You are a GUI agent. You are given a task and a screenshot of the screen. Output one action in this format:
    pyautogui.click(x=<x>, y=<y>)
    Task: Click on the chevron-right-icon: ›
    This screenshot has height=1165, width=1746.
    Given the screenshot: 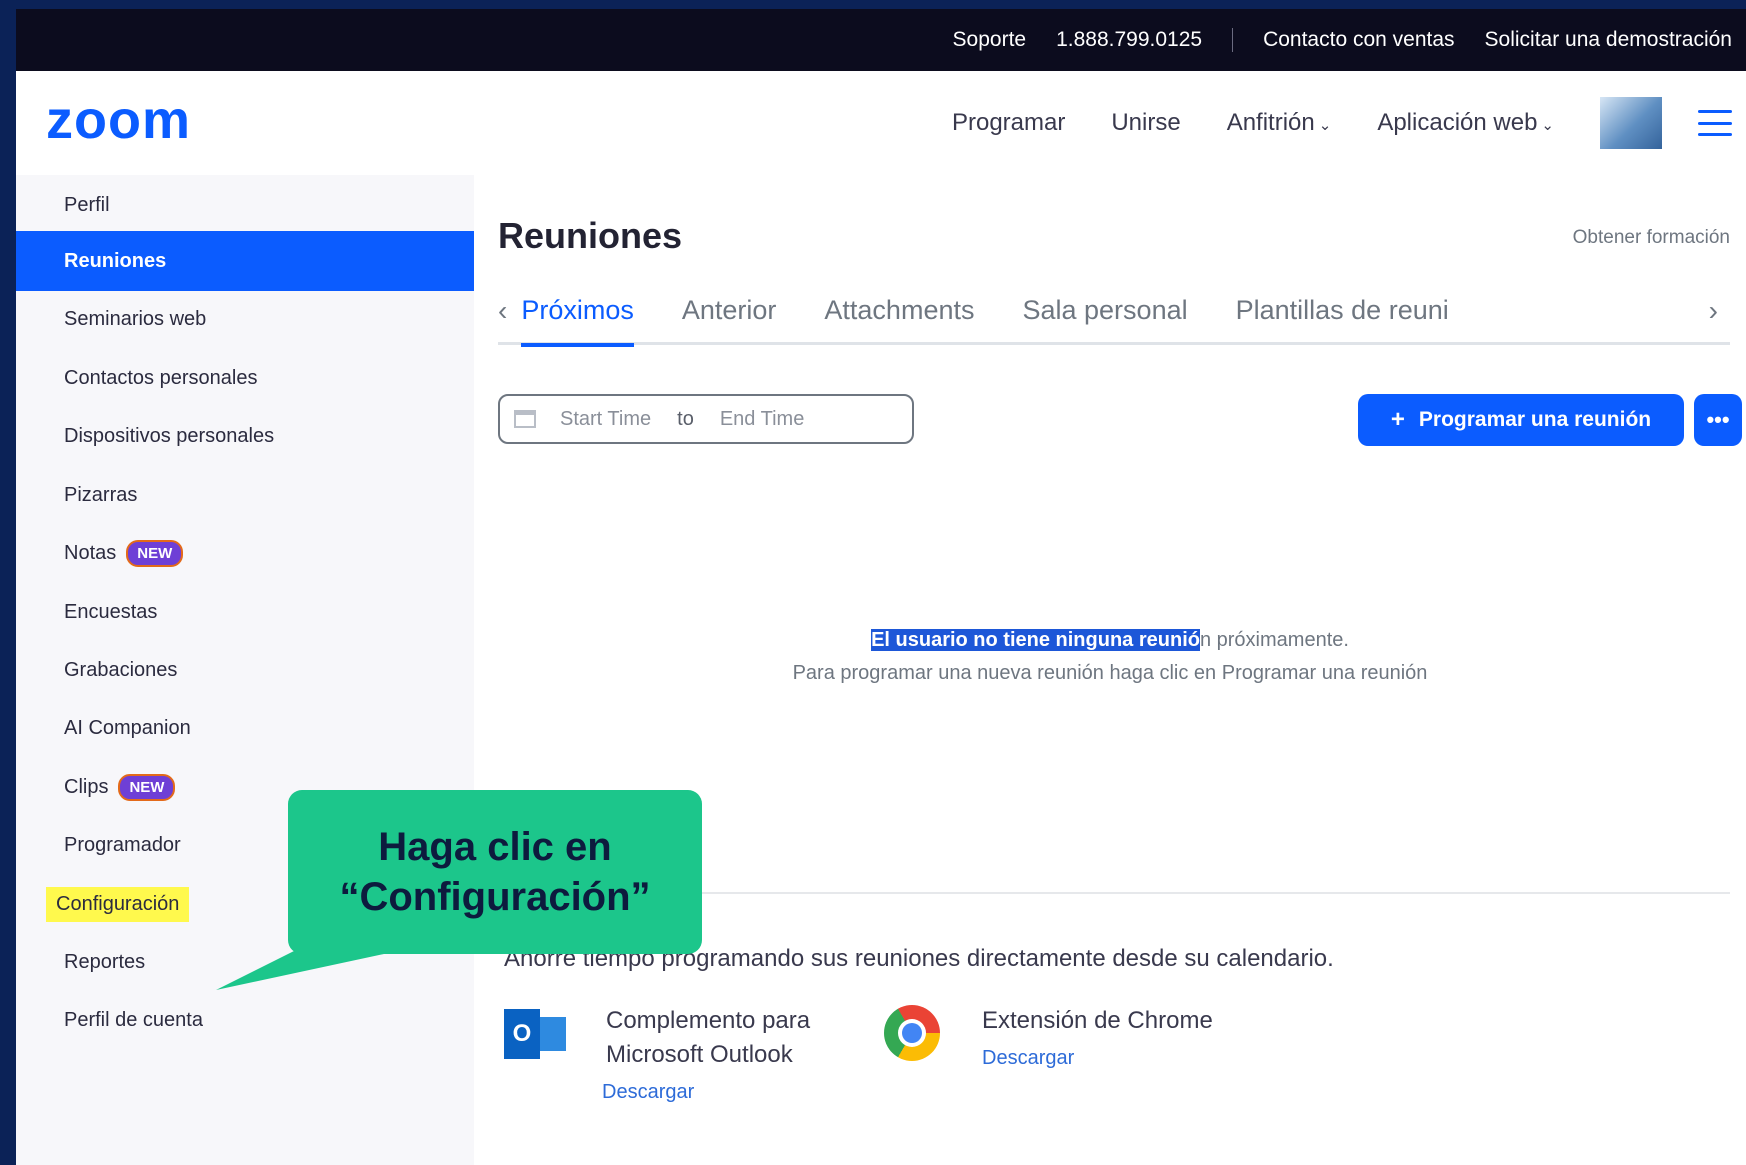 What is the action you would take?
    pyautogui.click(x=1713, y=311)
    